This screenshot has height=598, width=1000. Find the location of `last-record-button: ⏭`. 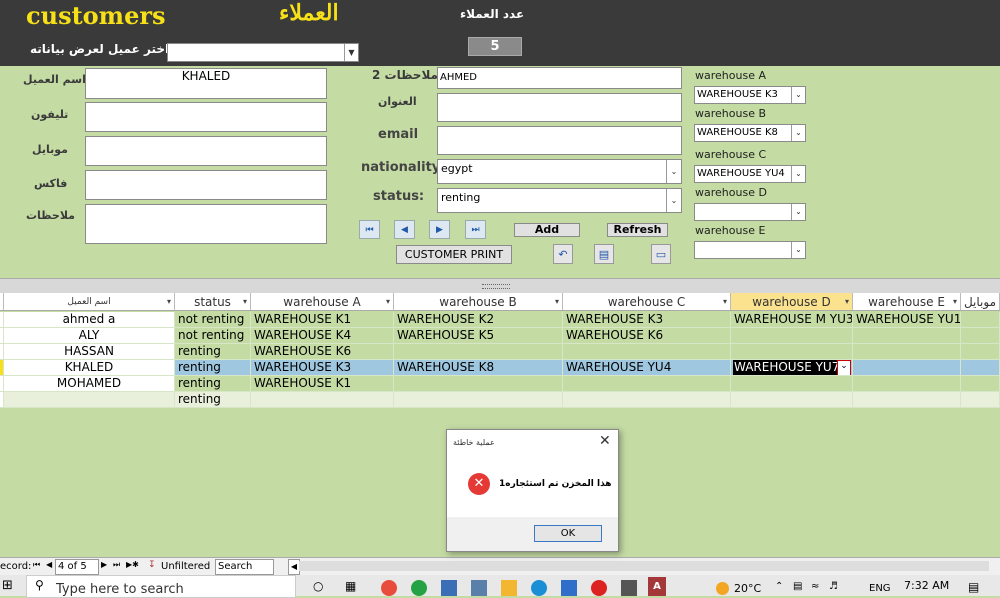

last-record-button: ⏭ is located at coordinates (475, 229).